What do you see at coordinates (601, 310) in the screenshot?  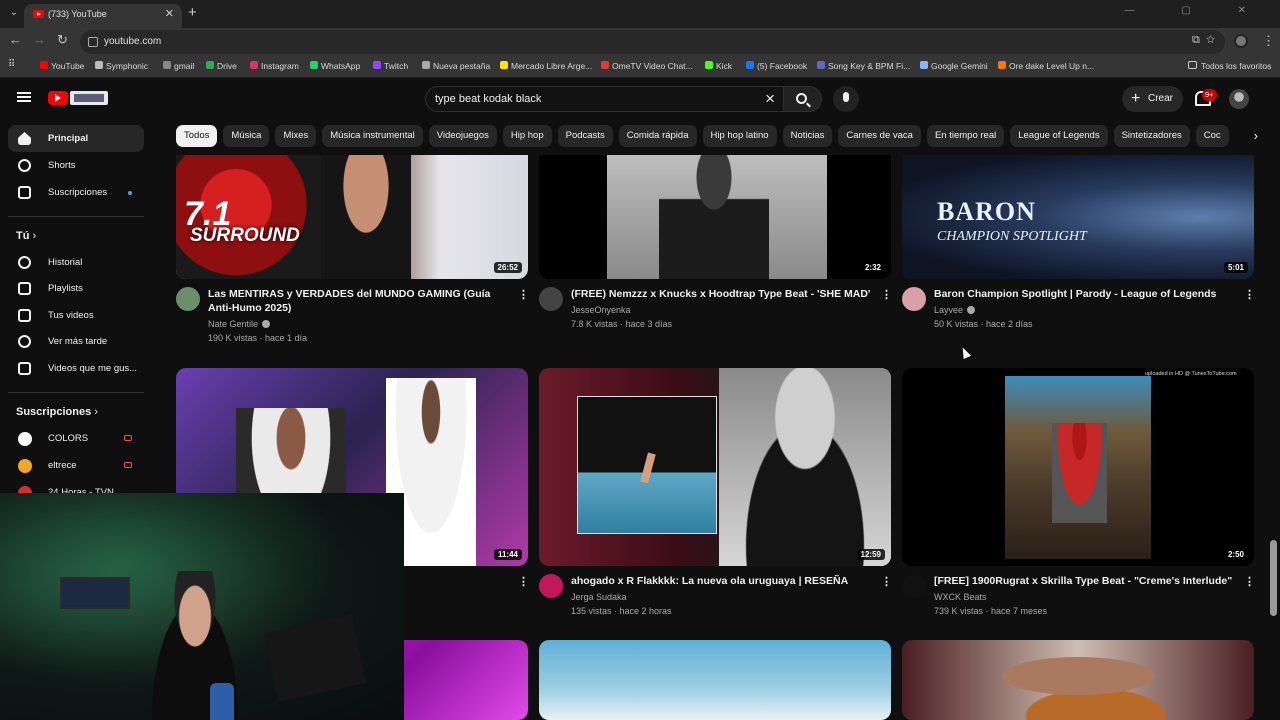 I see `channel-name: JesseOnyenka` at bounding box center [601, 310].